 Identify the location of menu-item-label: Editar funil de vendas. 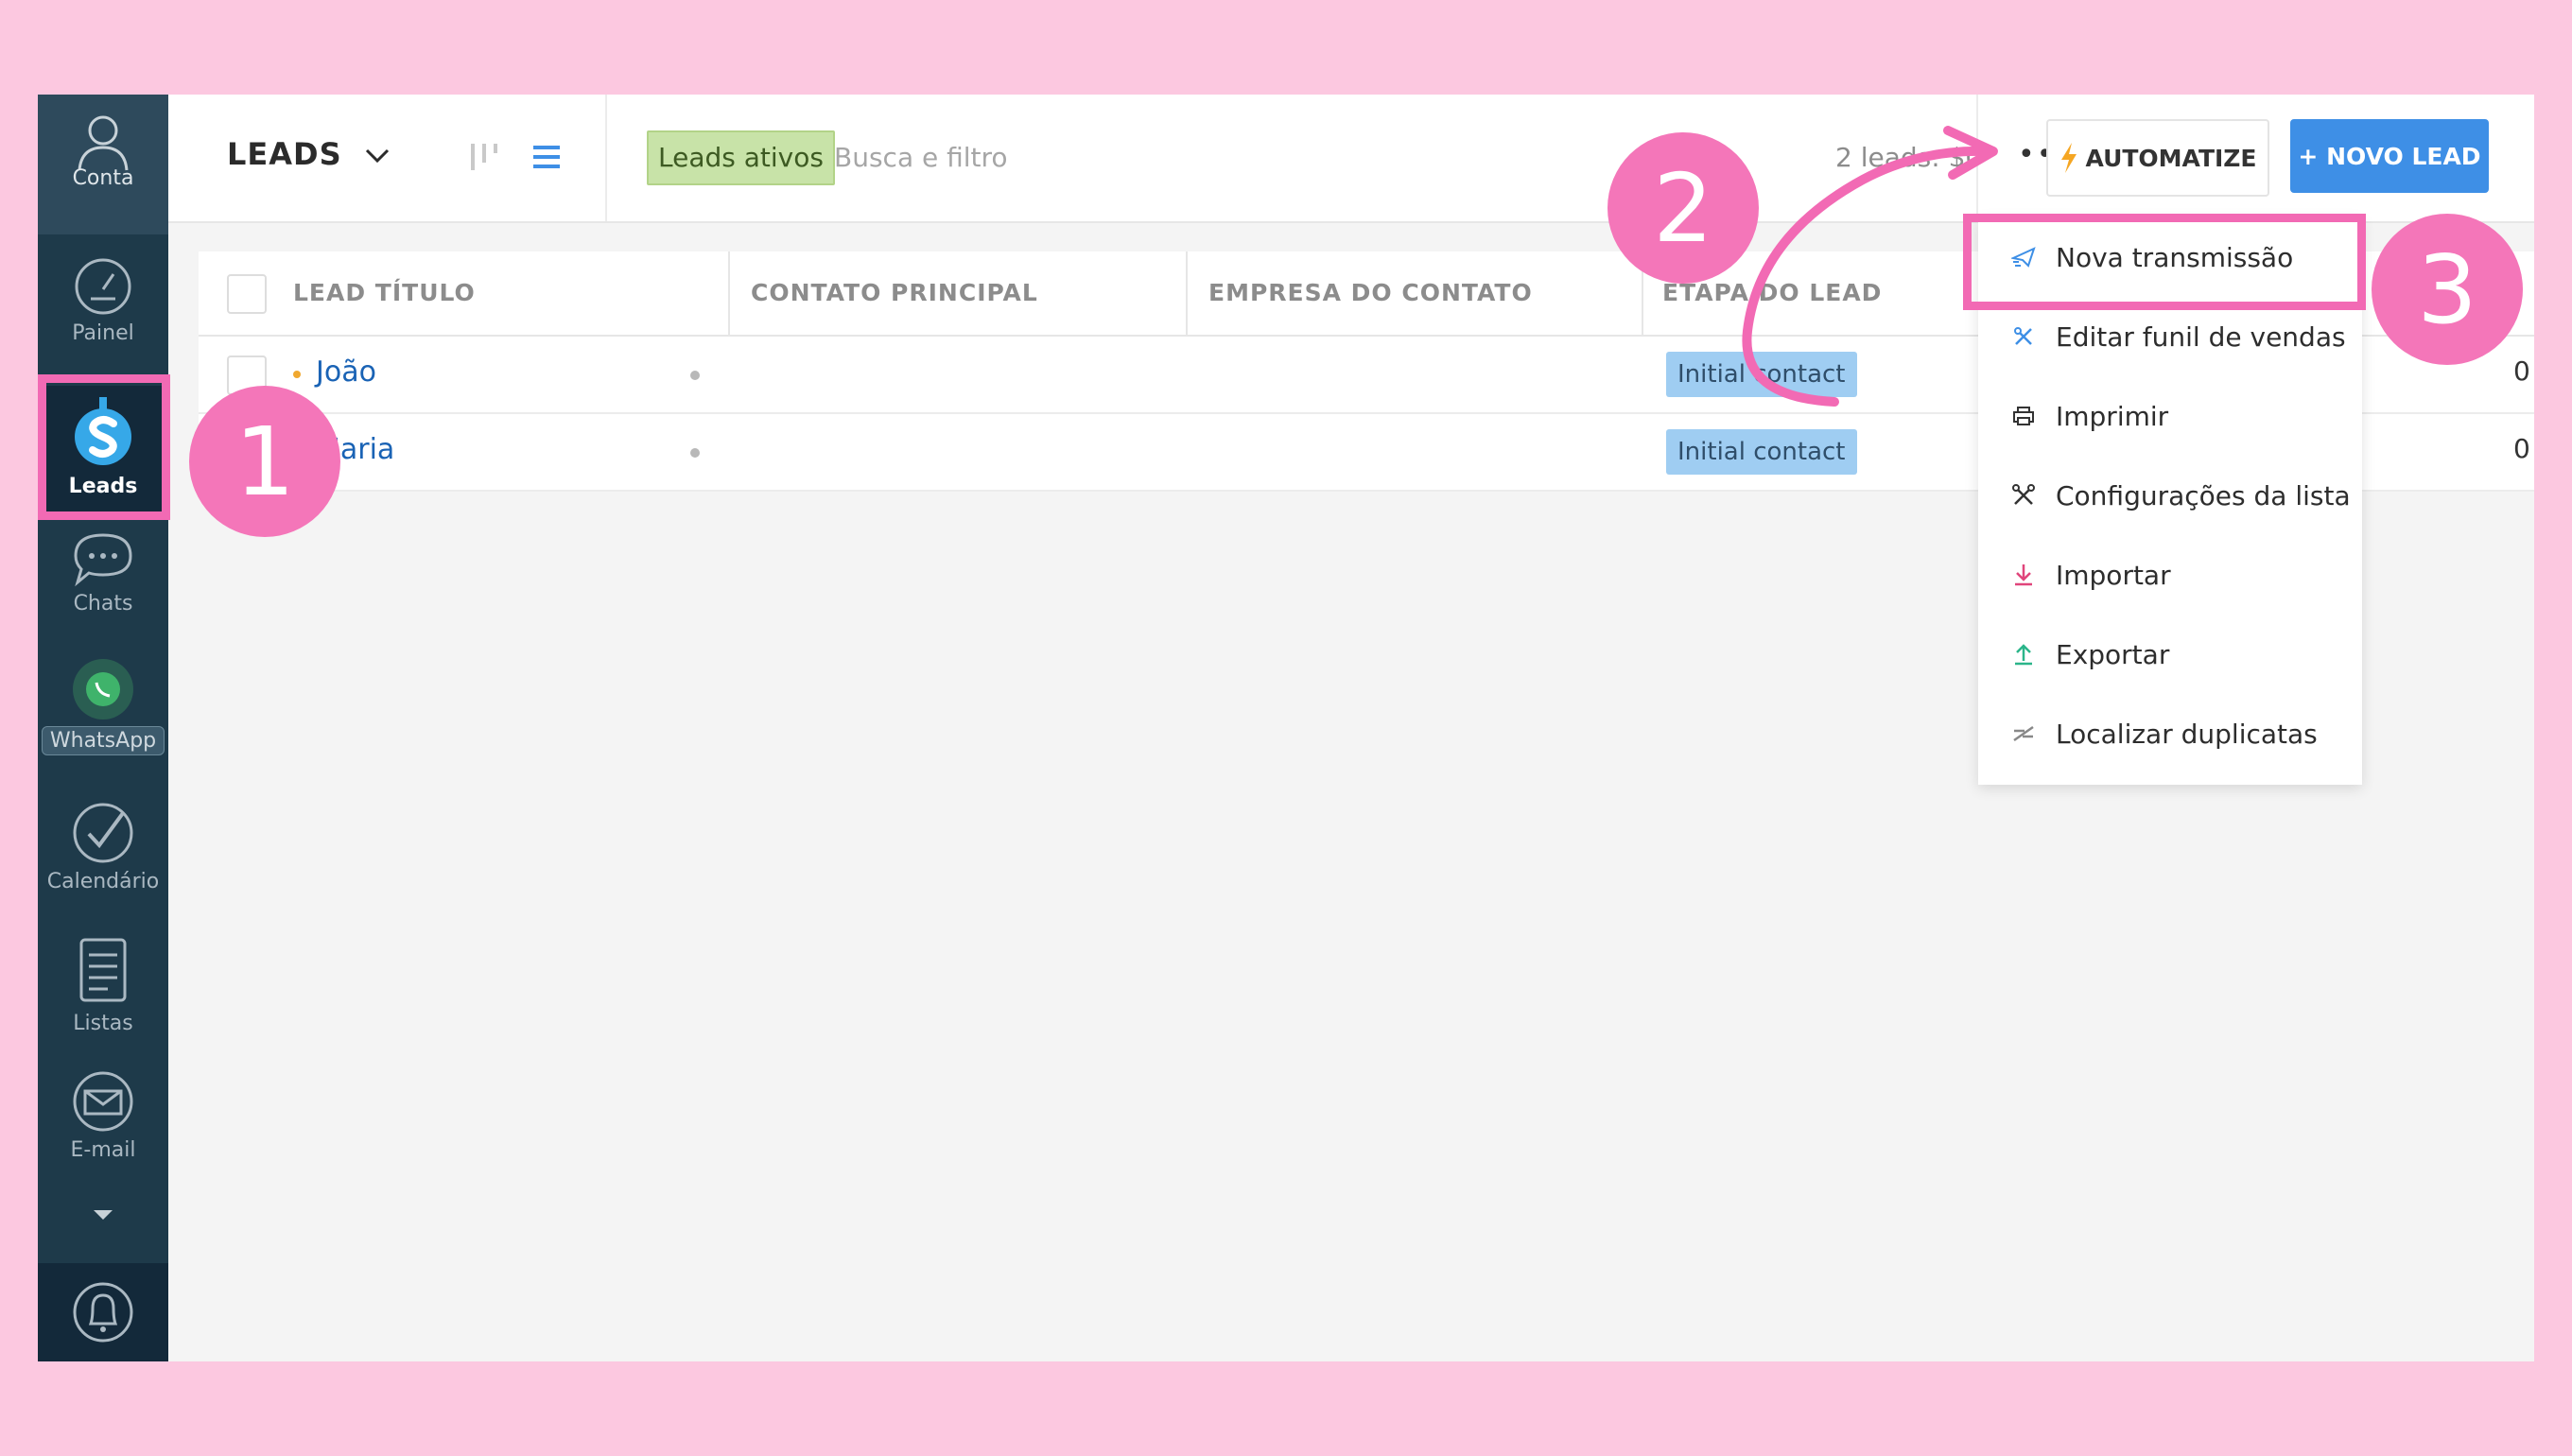
(2201, 337).